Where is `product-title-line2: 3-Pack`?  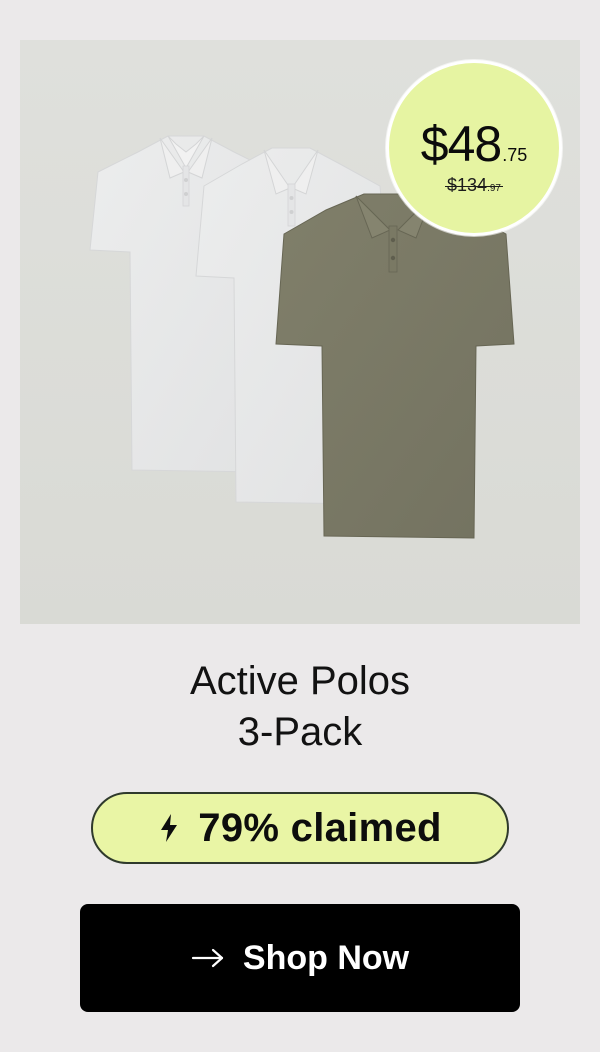 product-title-line2: 3-Pack is located at coordinates (300, 732).